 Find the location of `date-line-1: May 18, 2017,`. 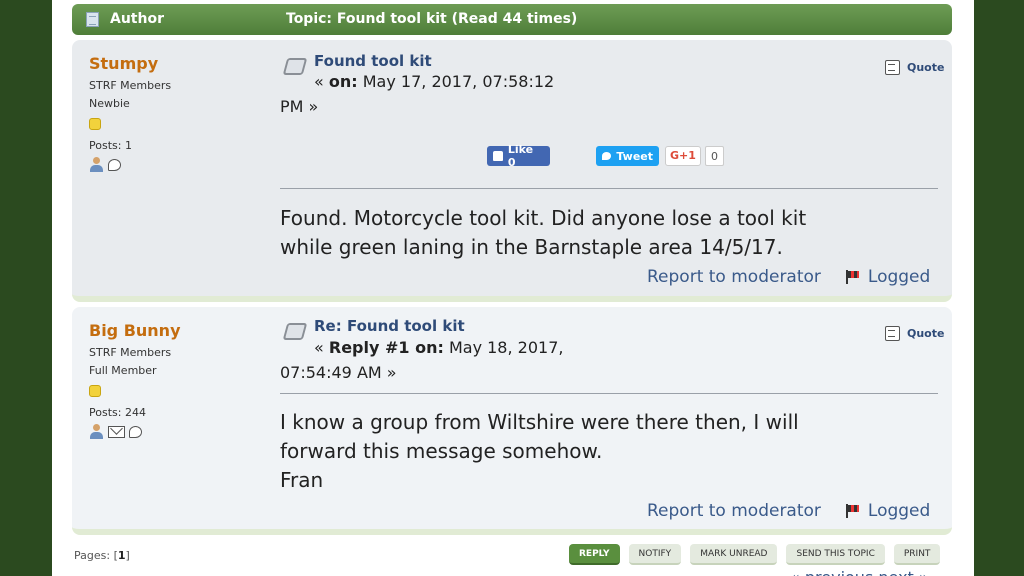

date-line-1: May 18, 2017, is located at coordinates (503, 347).